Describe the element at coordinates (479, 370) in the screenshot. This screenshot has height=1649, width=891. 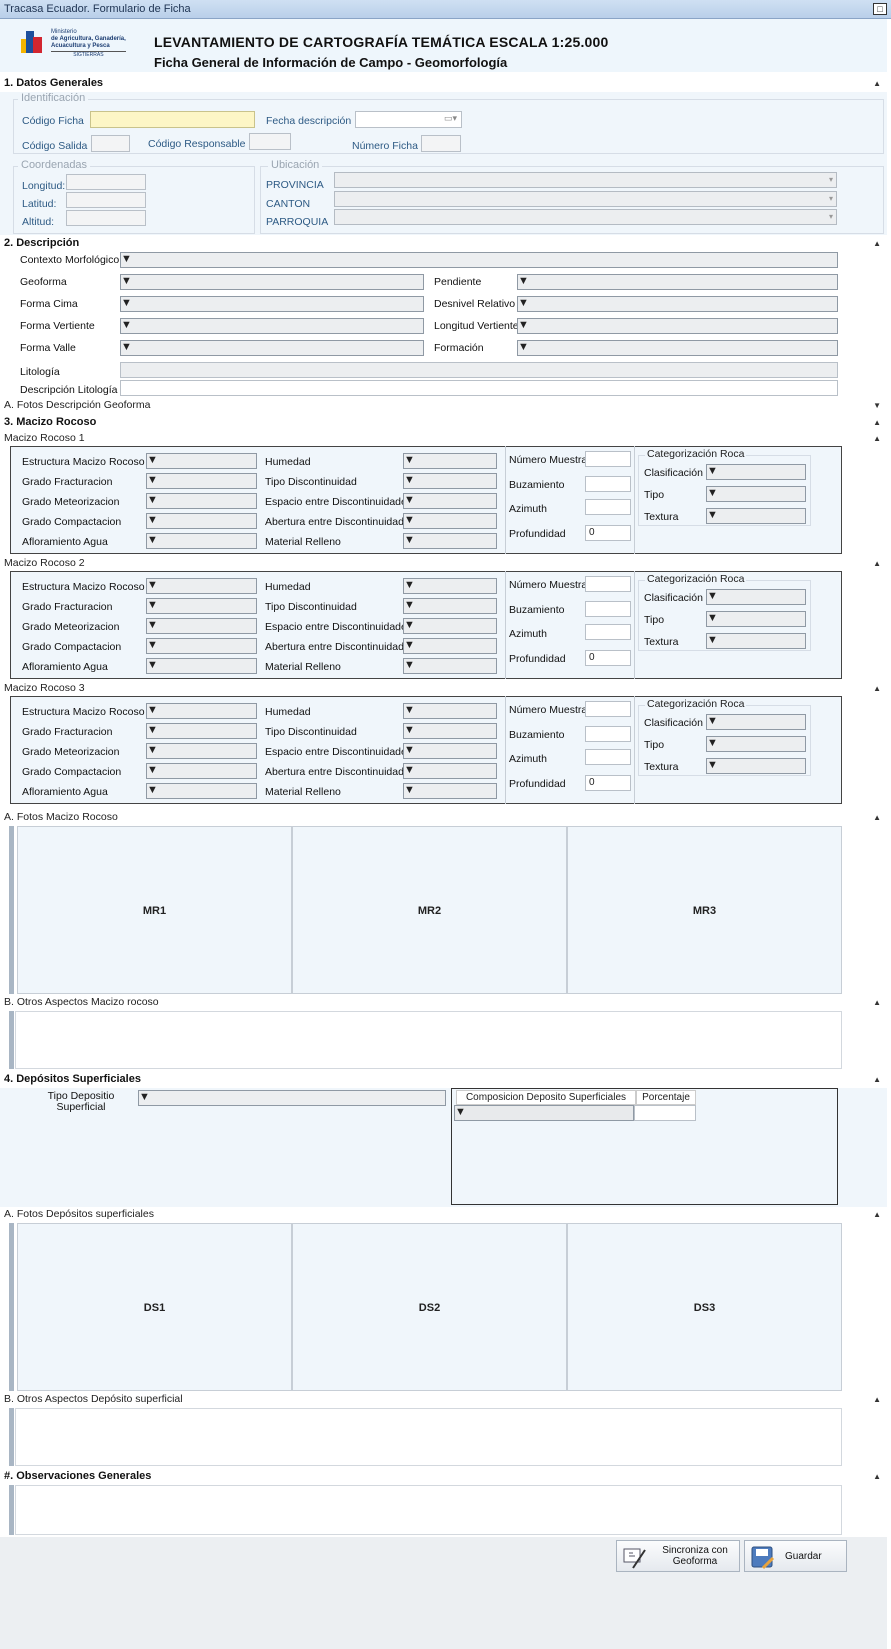
I see `litologia-input` at that location.